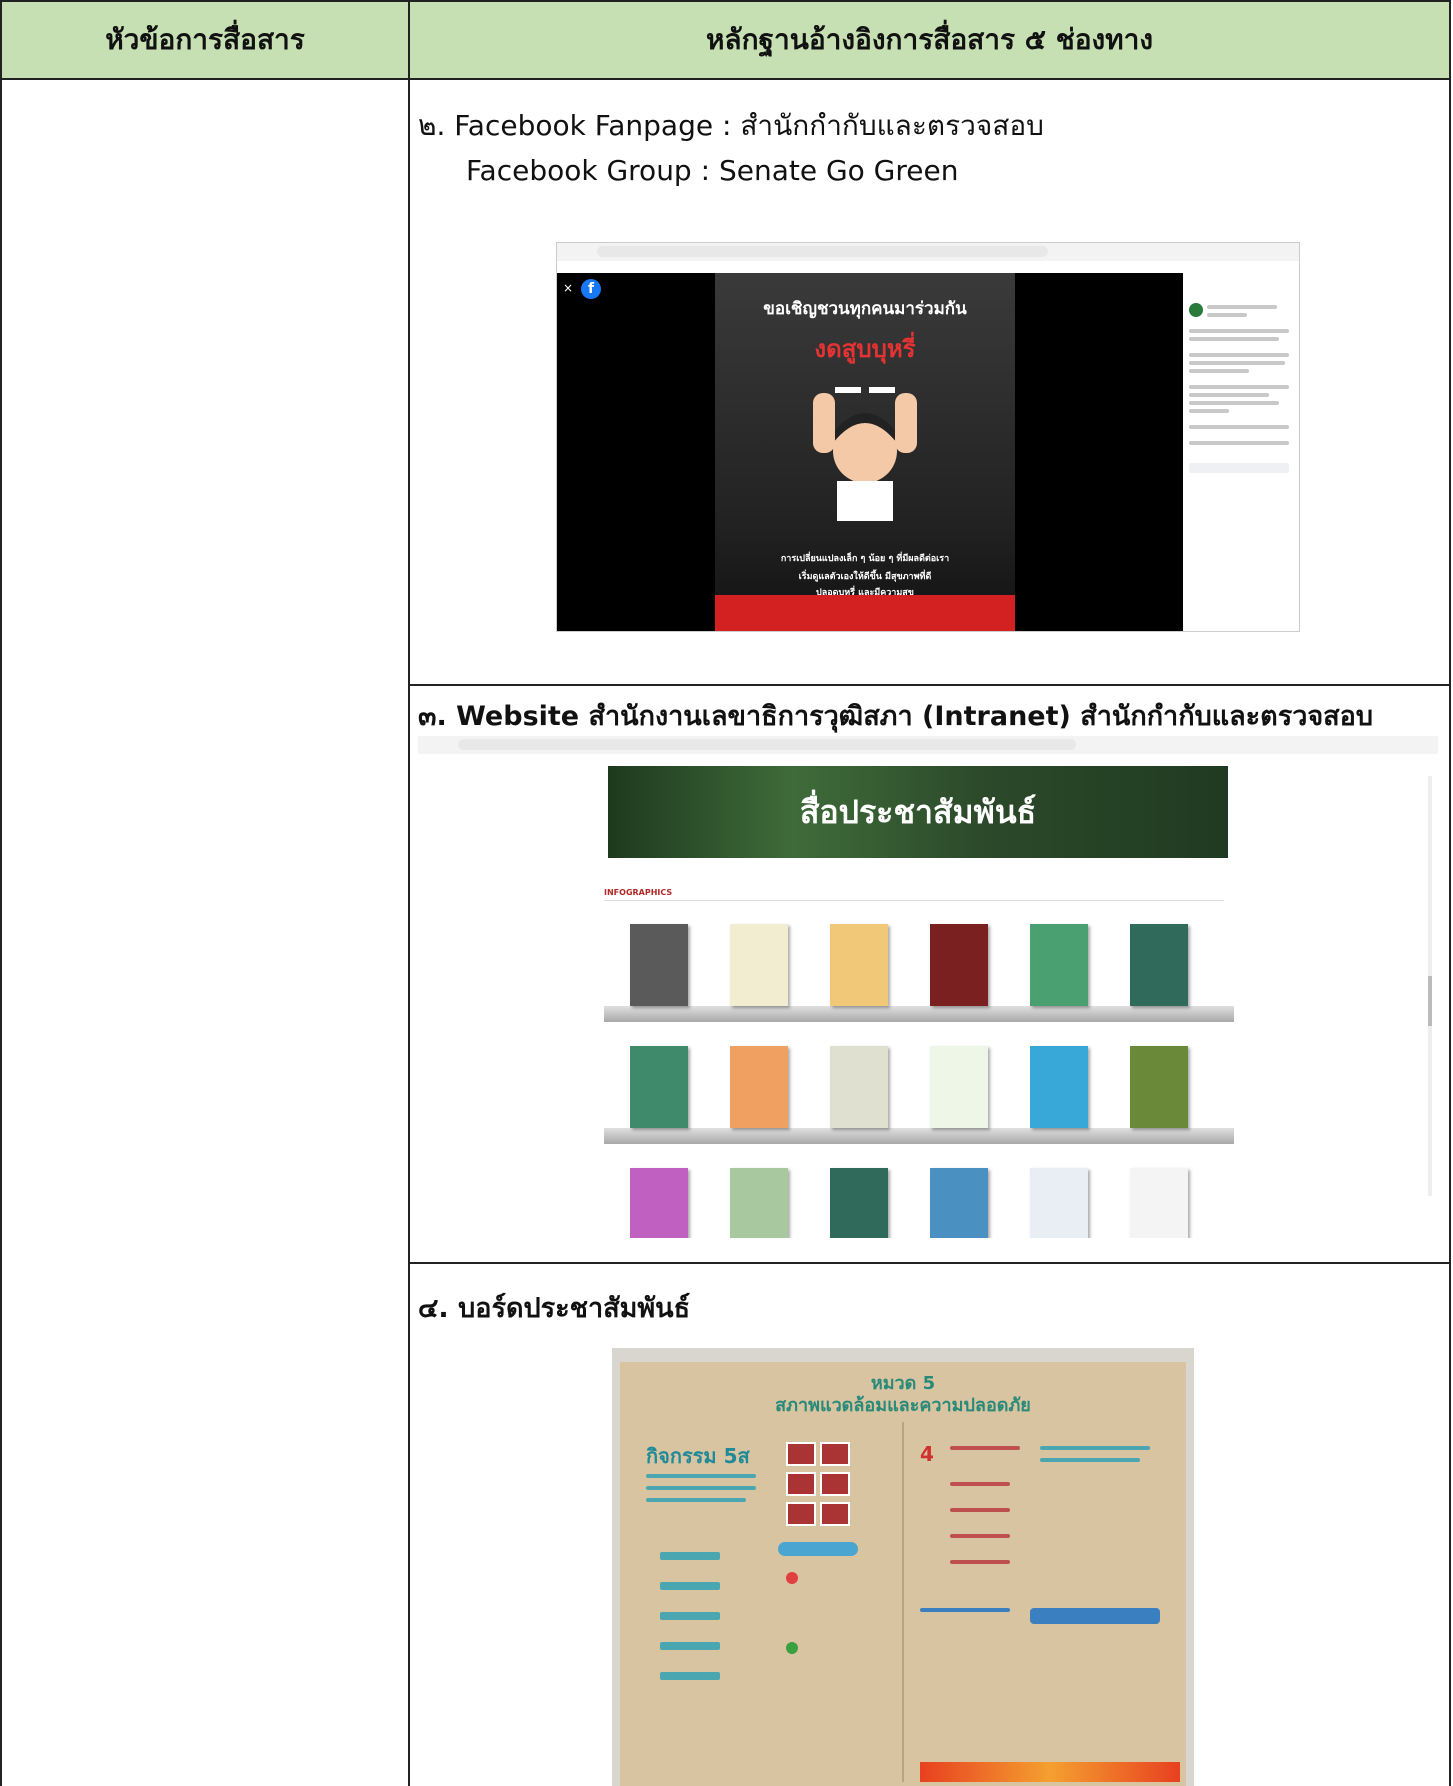 The width and height of the screenshot is (1453, 1786). Describe the element at coordinates (698, 1456) in the screenshot. I see `board-left-title: กิจกรรม 5ส` at that location.